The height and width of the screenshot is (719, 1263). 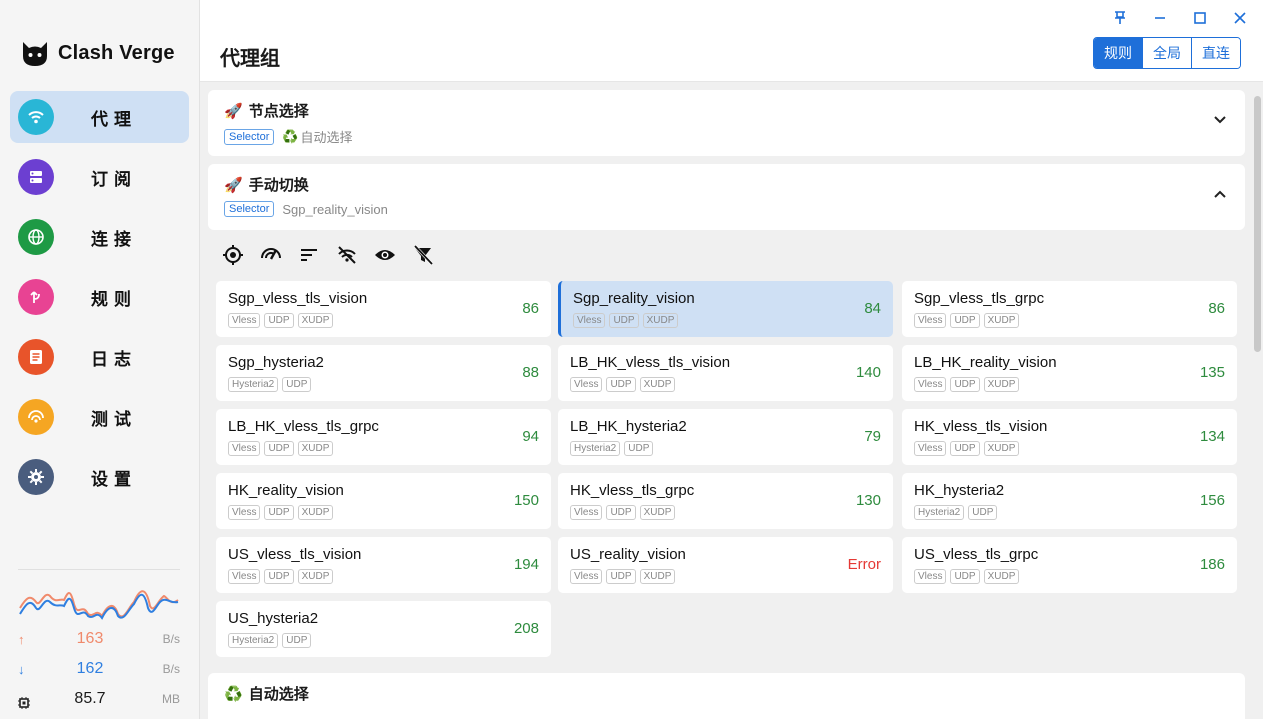 What do you see at coordinates (271, 255) in the screenshot?
I see `speed-test-icon` at bounding box center [271, 255].